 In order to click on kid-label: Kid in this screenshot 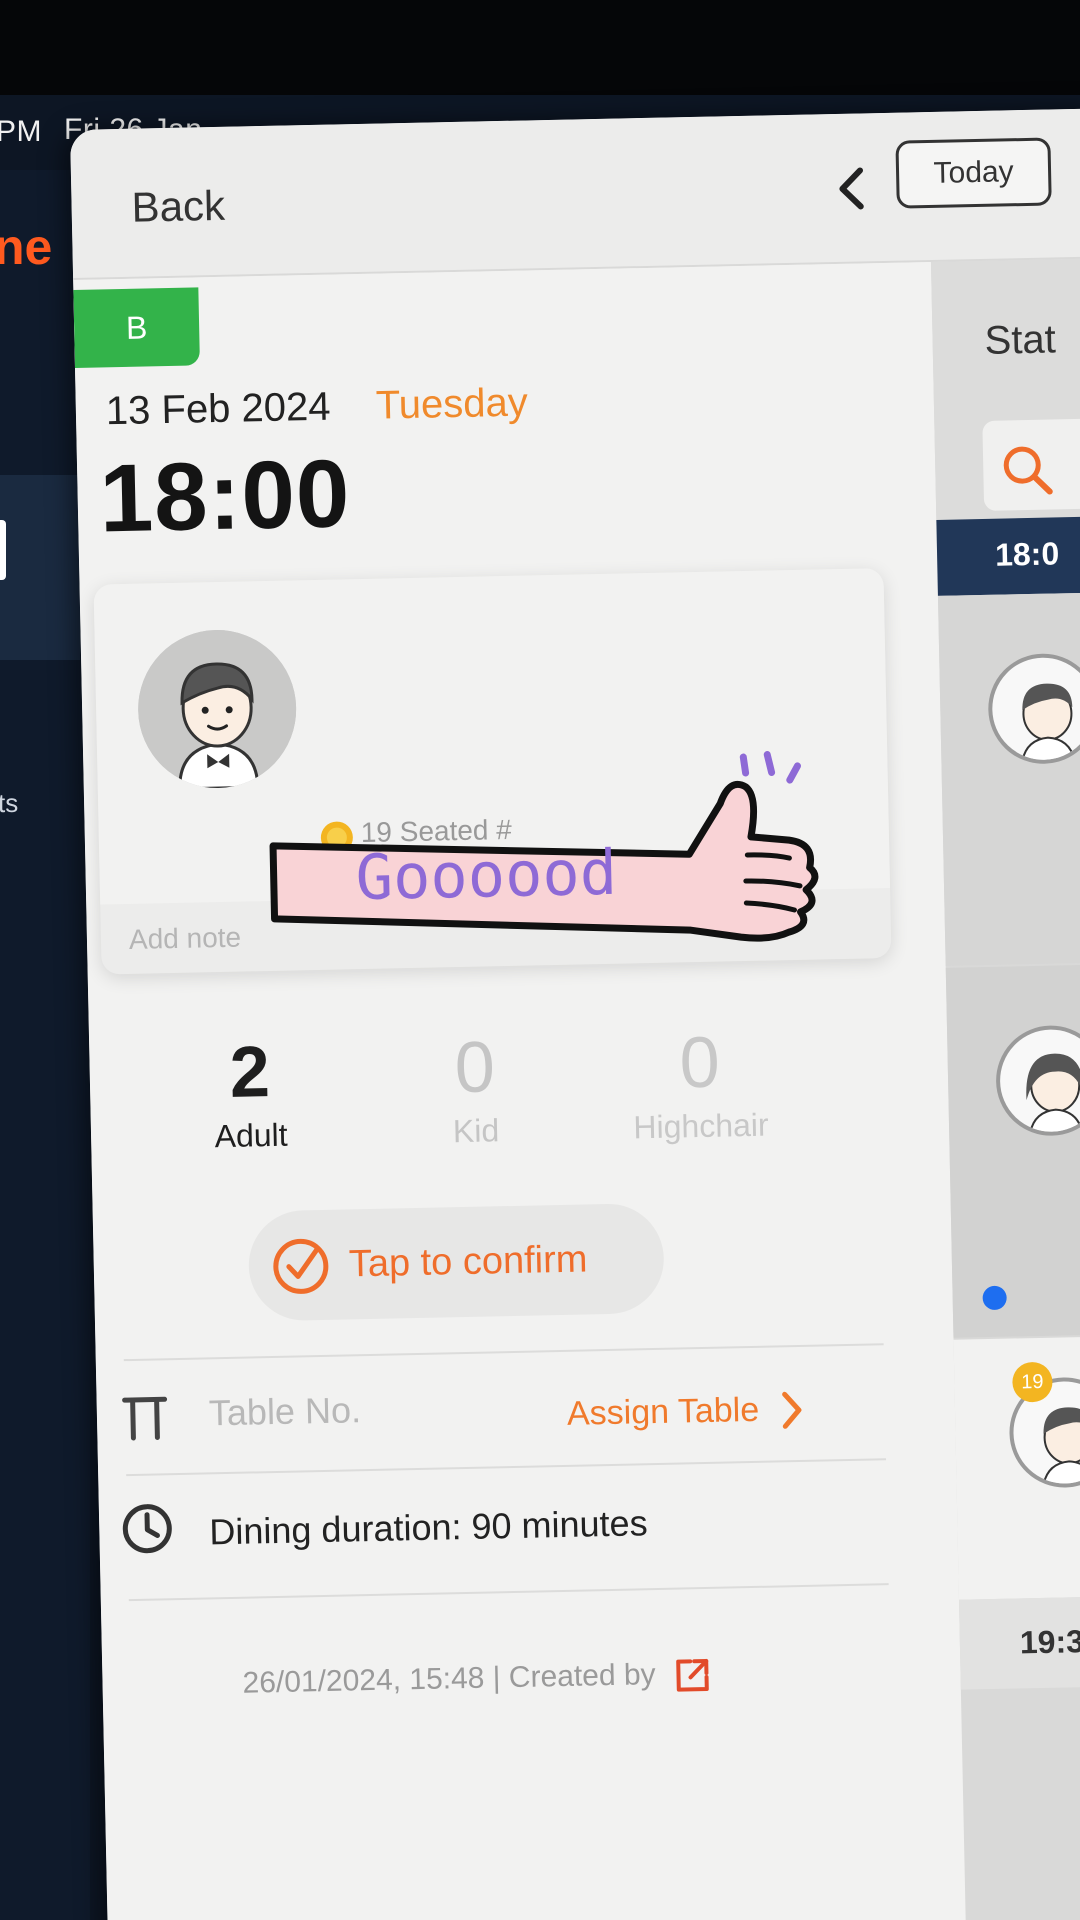, I will do `click(476, 1131)`.